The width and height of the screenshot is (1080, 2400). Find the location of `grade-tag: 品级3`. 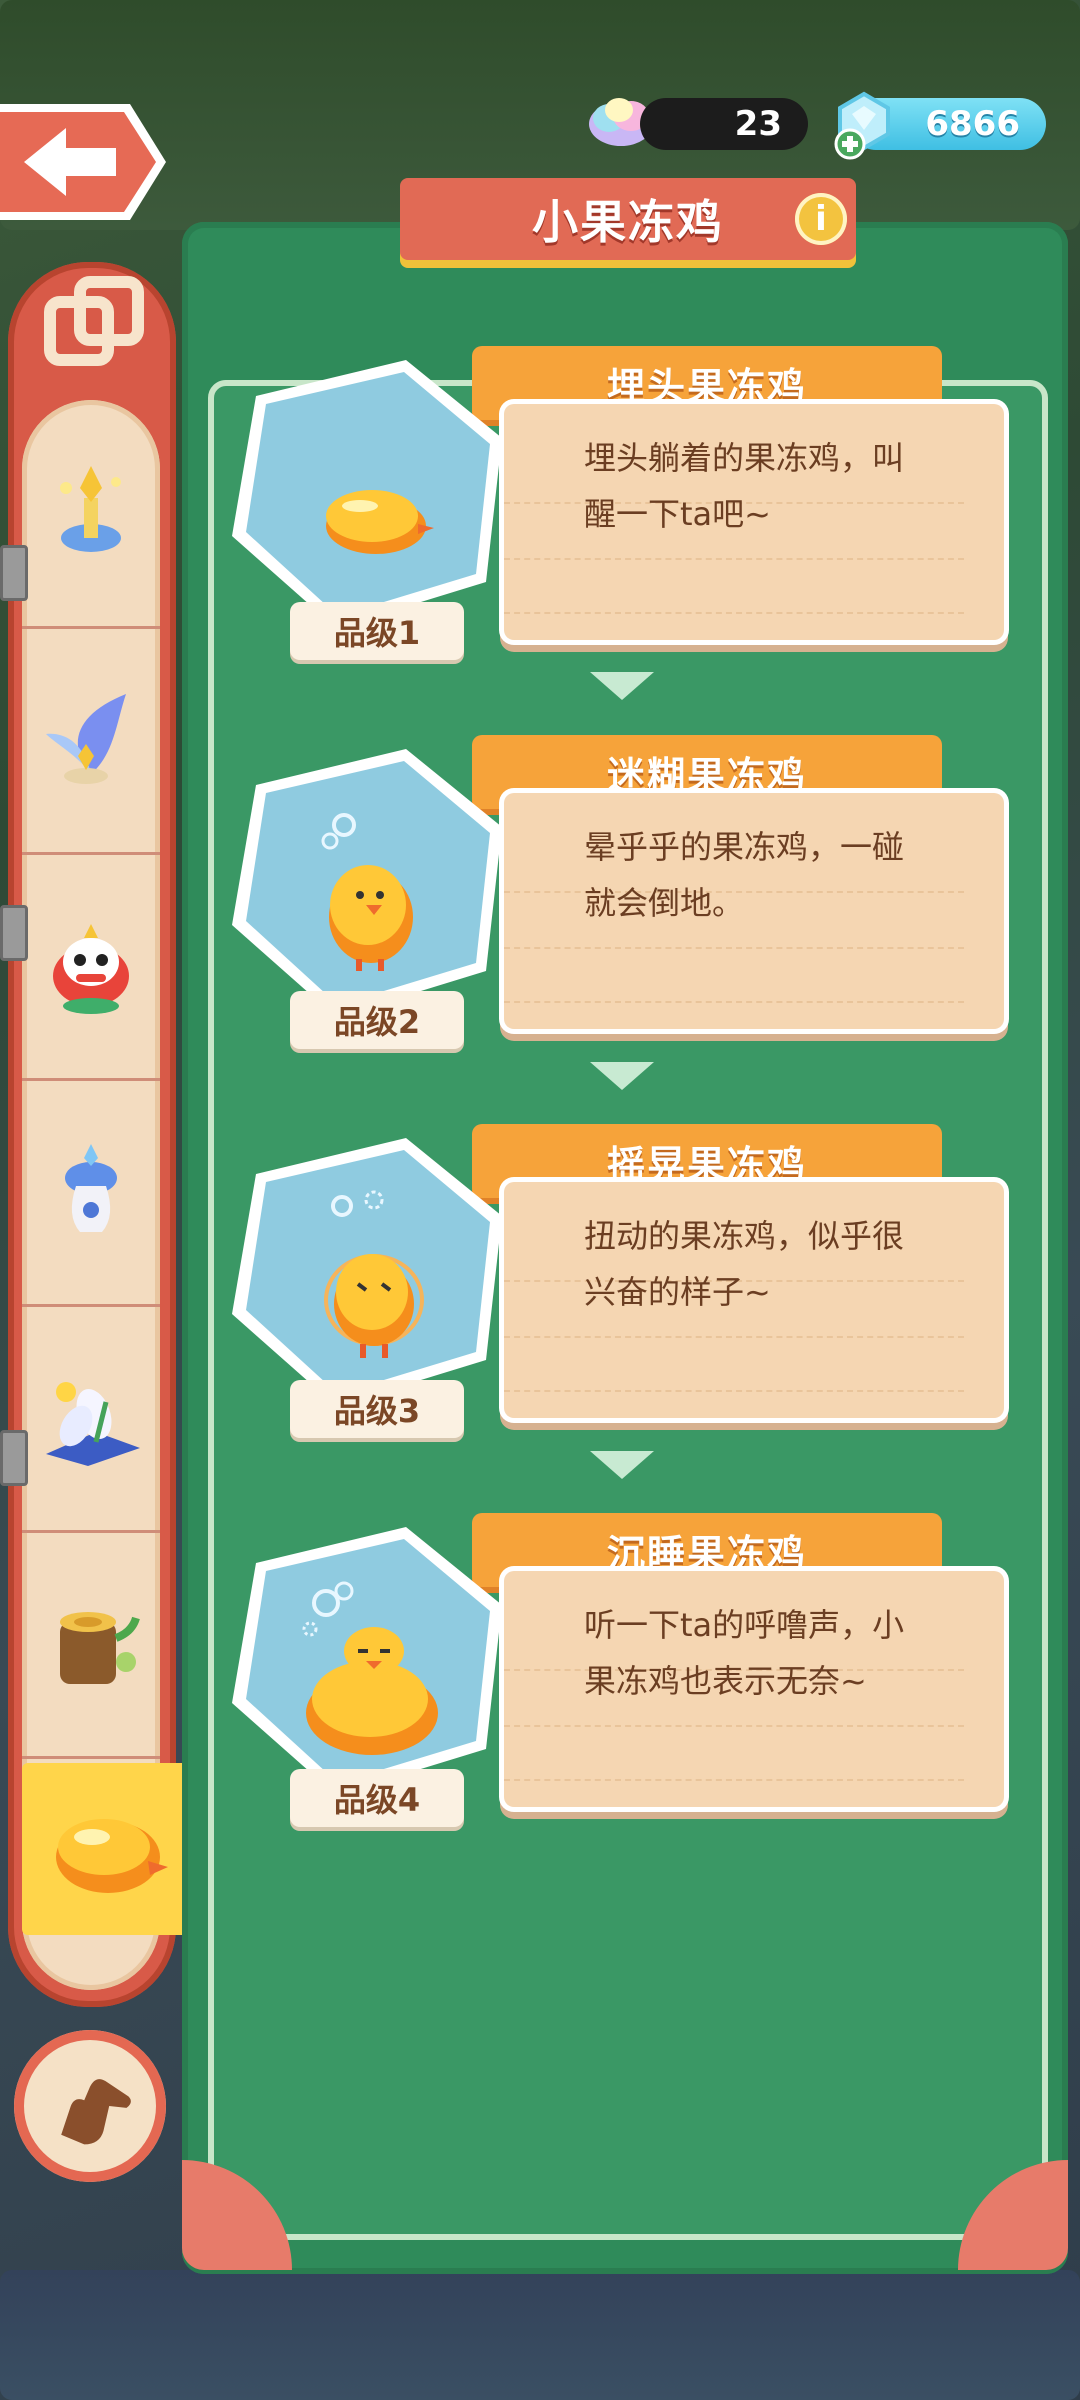

grade-tag: 品级3 is located at coordinates (377, 1409).